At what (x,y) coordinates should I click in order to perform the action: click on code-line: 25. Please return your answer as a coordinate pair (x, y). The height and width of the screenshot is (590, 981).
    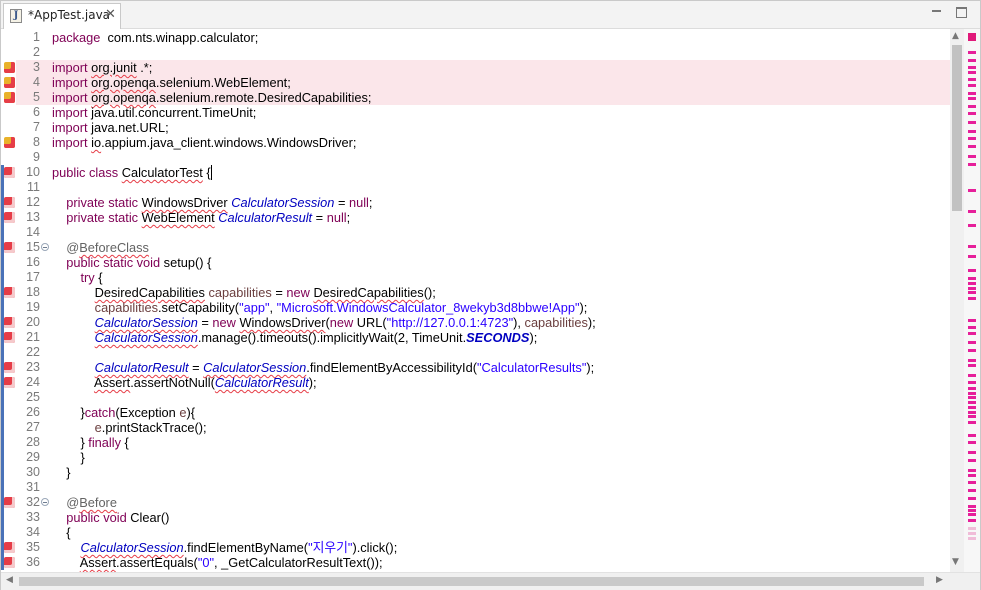
    Looking at the image, I should click on (483, 397).